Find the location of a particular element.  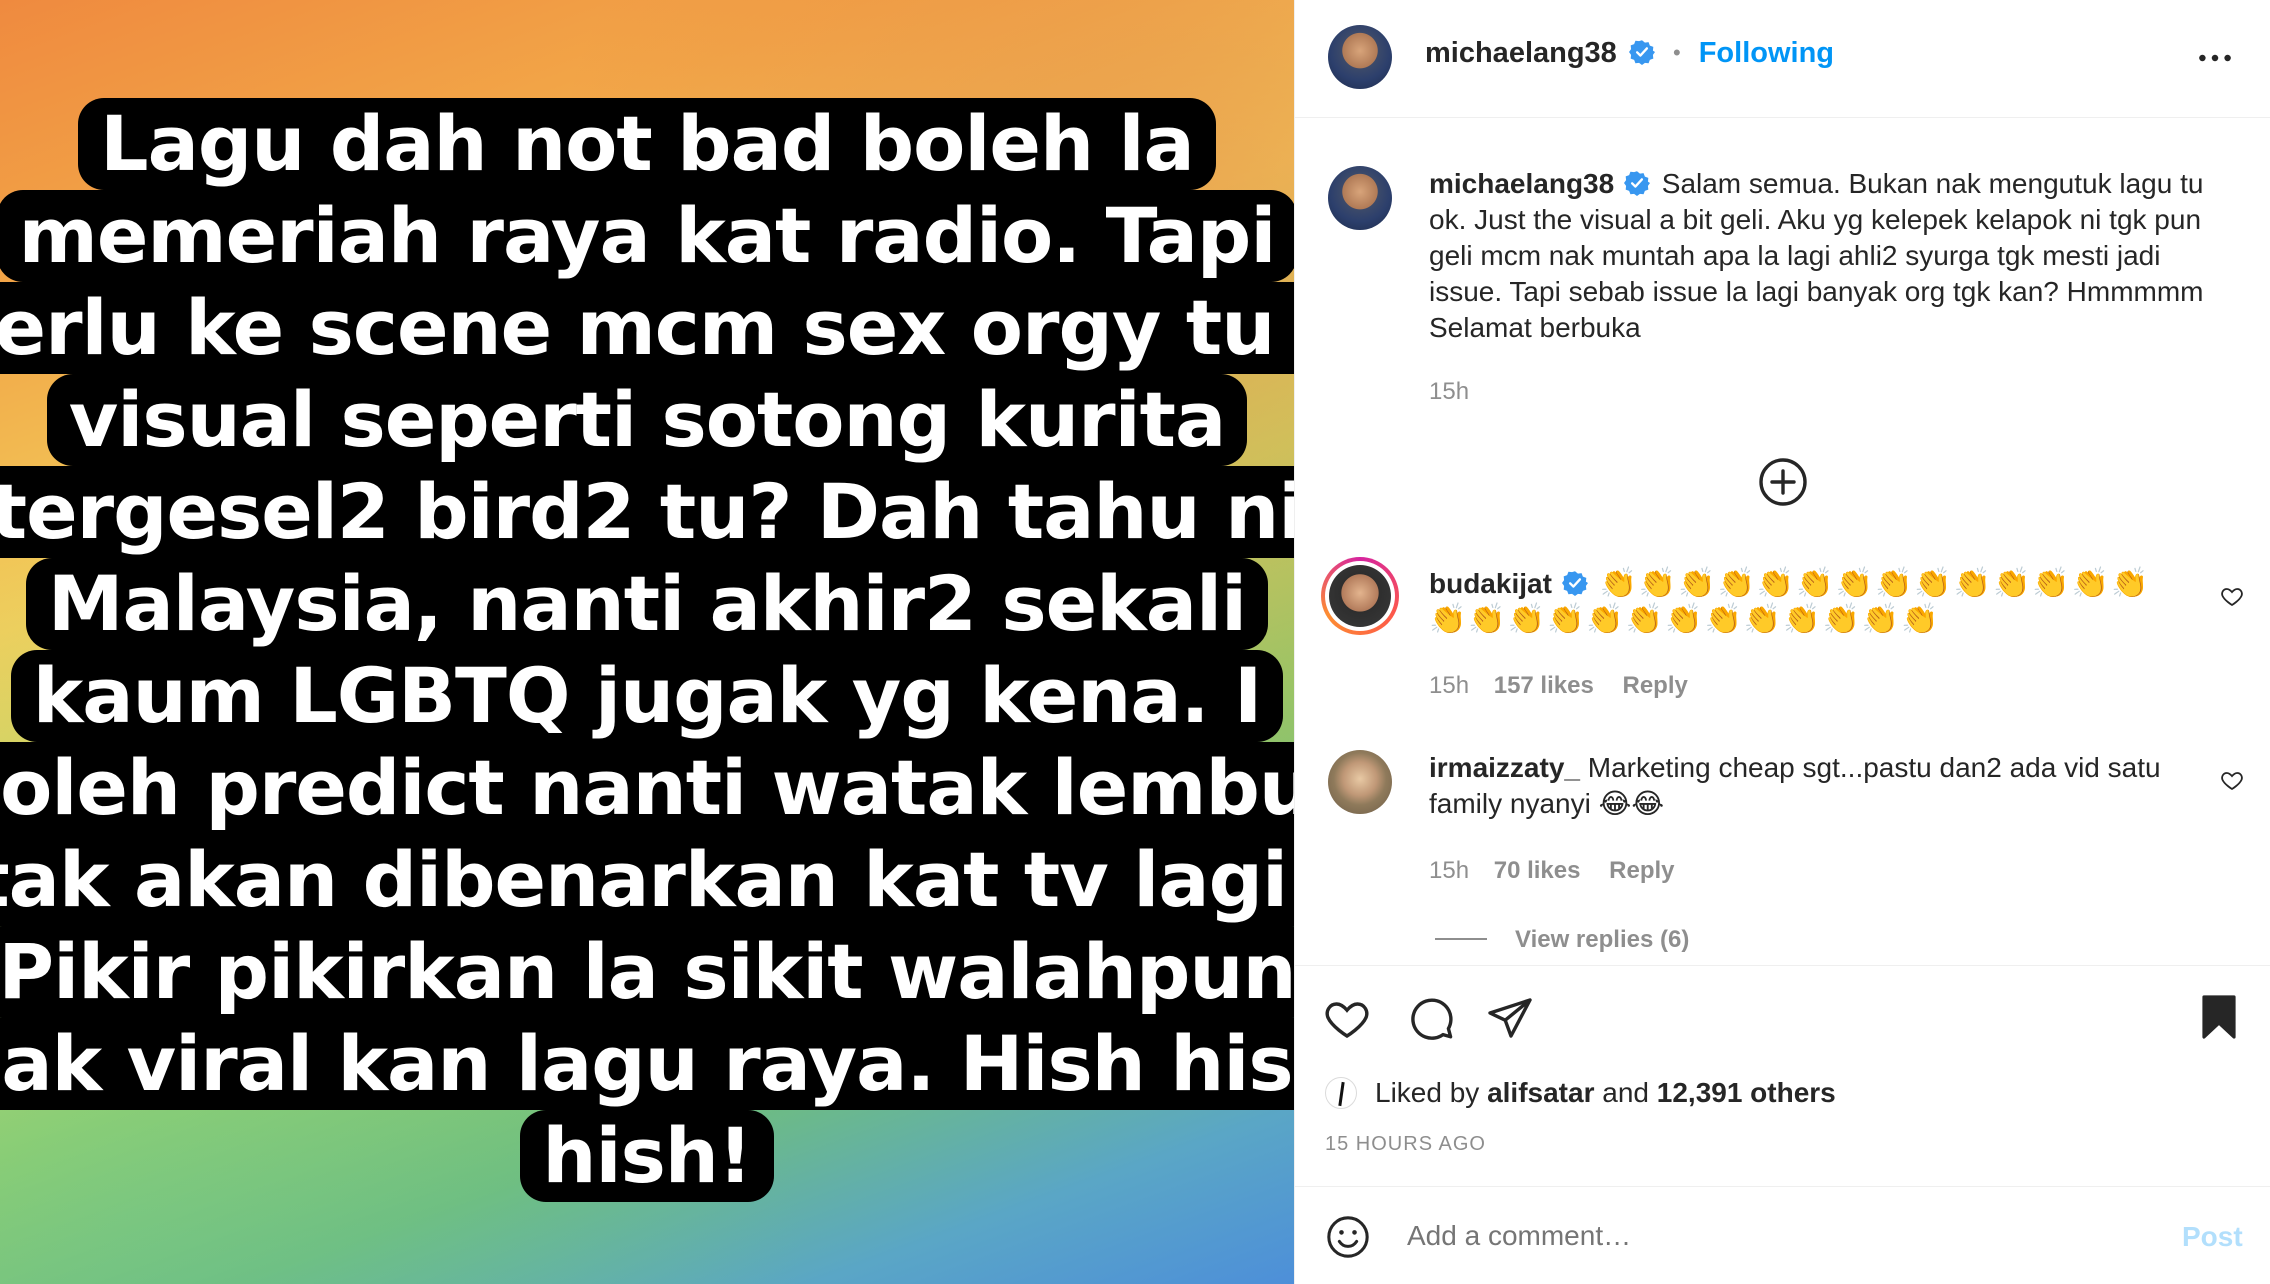

image-text-line: tak akan dibenarkan kat tv lagi! is located at coordinates (647, 880).